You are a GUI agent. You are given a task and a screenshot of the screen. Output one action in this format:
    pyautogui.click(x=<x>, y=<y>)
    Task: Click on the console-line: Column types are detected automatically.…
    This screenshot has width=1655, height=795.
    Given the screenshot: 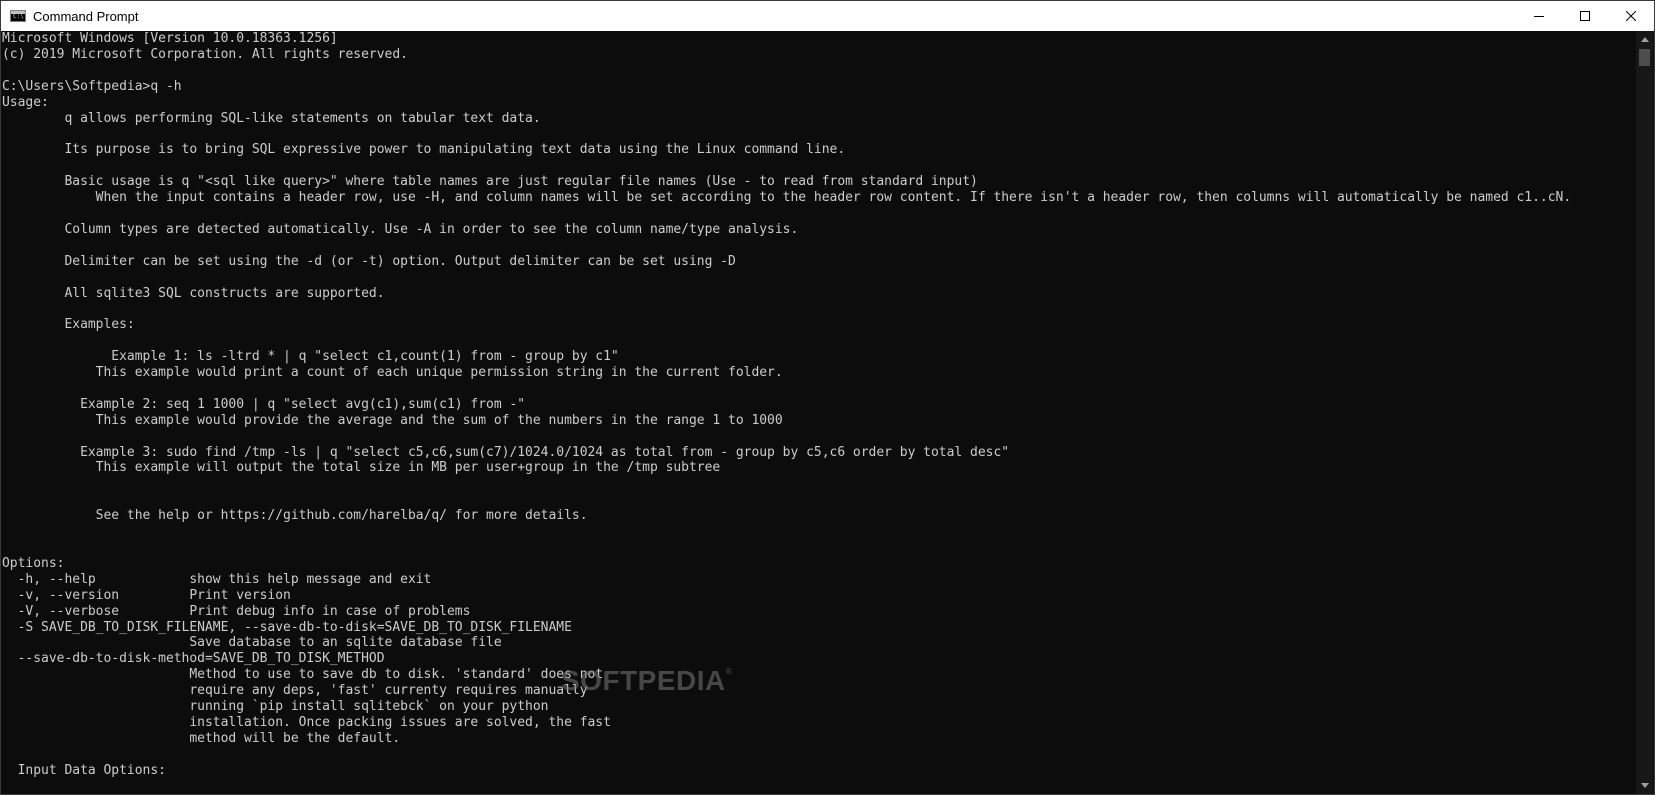 What is the action you would take?
    pyautogui.click(x=400, y=229)
    